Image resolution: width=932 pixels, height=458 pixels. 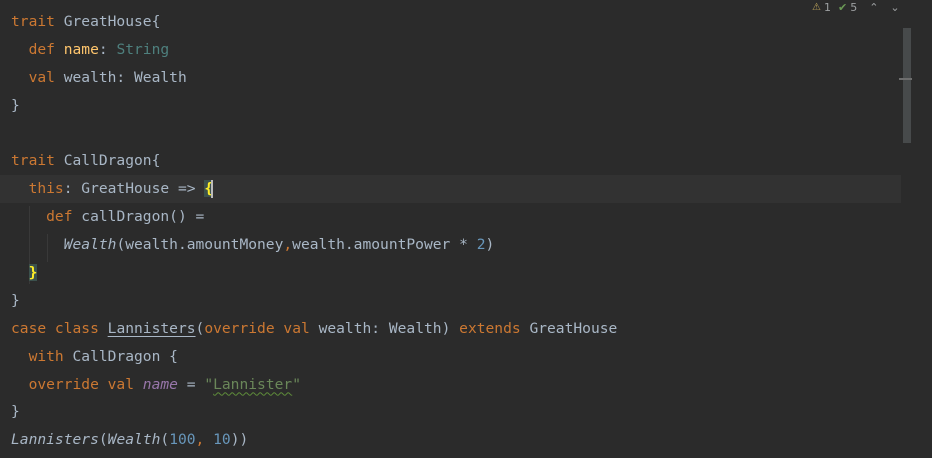 I want to click on code-line: def name: String, so click(x=456, y=50).